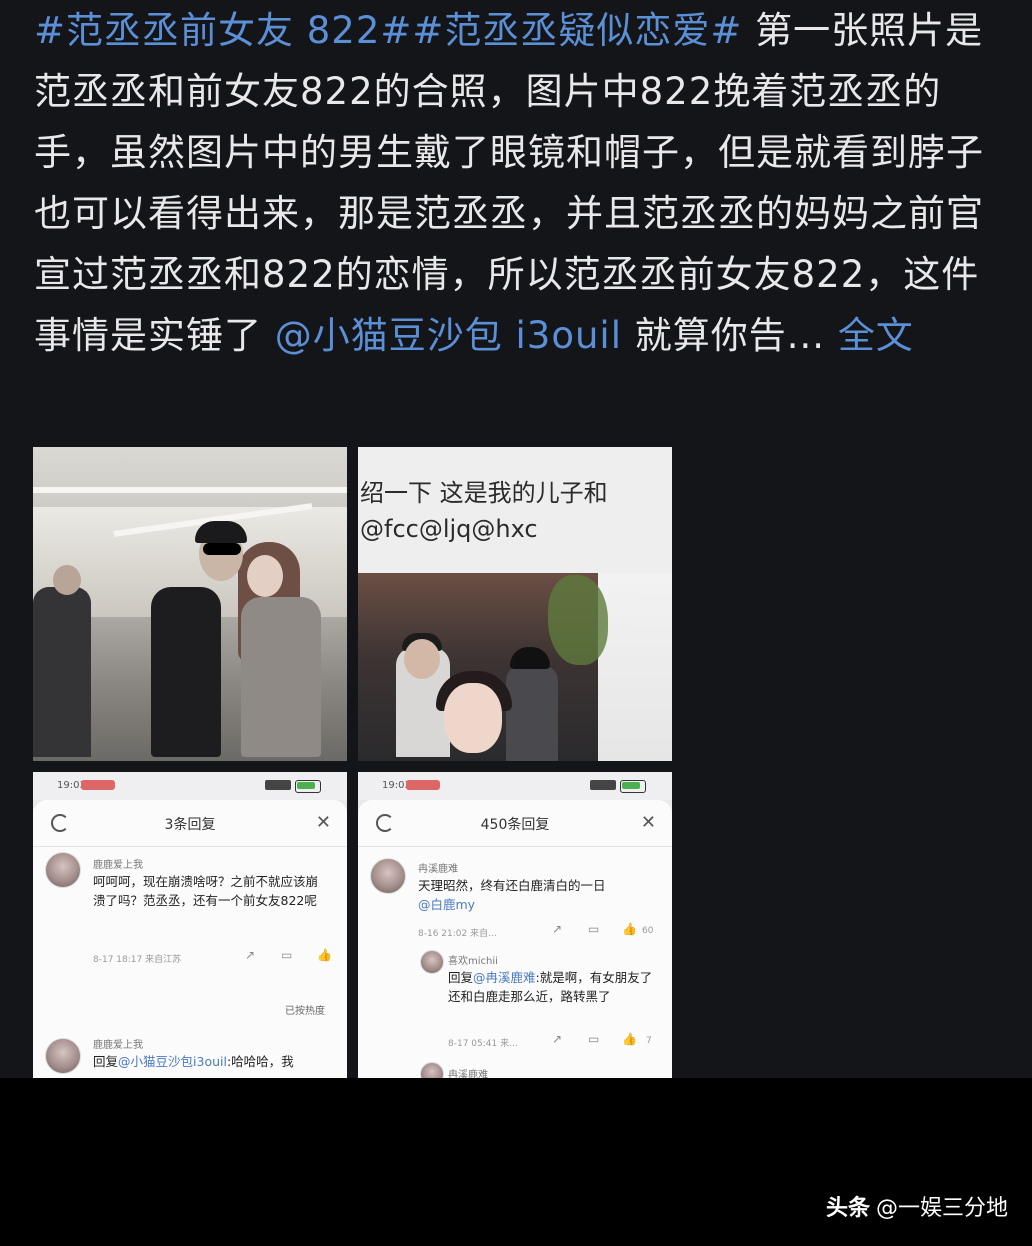 The image size is (1032, 1246). Describe the element at coordinates (941, 1208) in the screenshot. I see `watermark-account: @一娱三分地` at that location.